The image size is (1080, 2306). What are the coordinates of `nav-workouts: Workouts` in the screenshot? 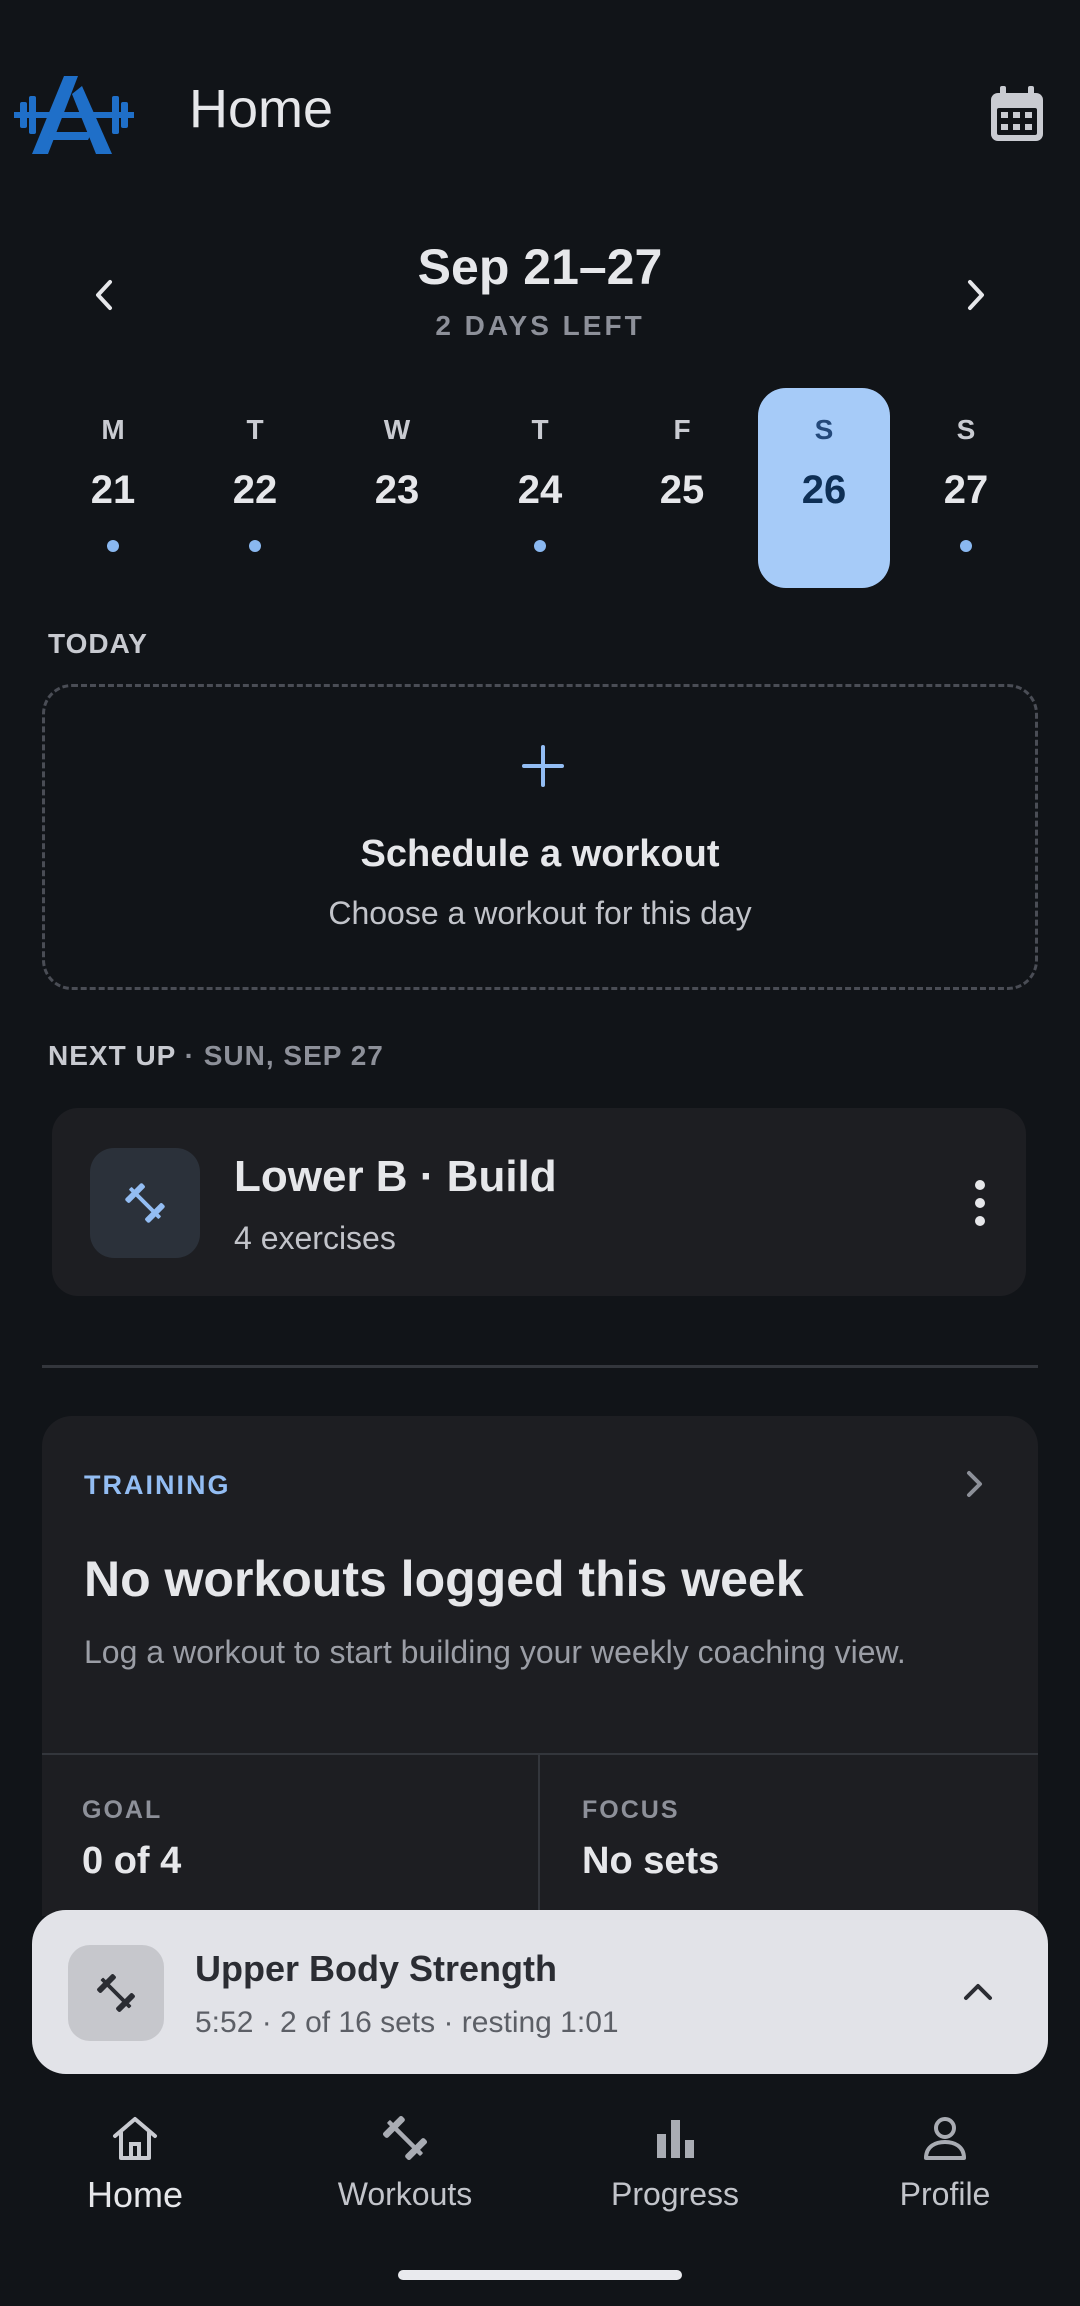 It's located at (405, 2170).